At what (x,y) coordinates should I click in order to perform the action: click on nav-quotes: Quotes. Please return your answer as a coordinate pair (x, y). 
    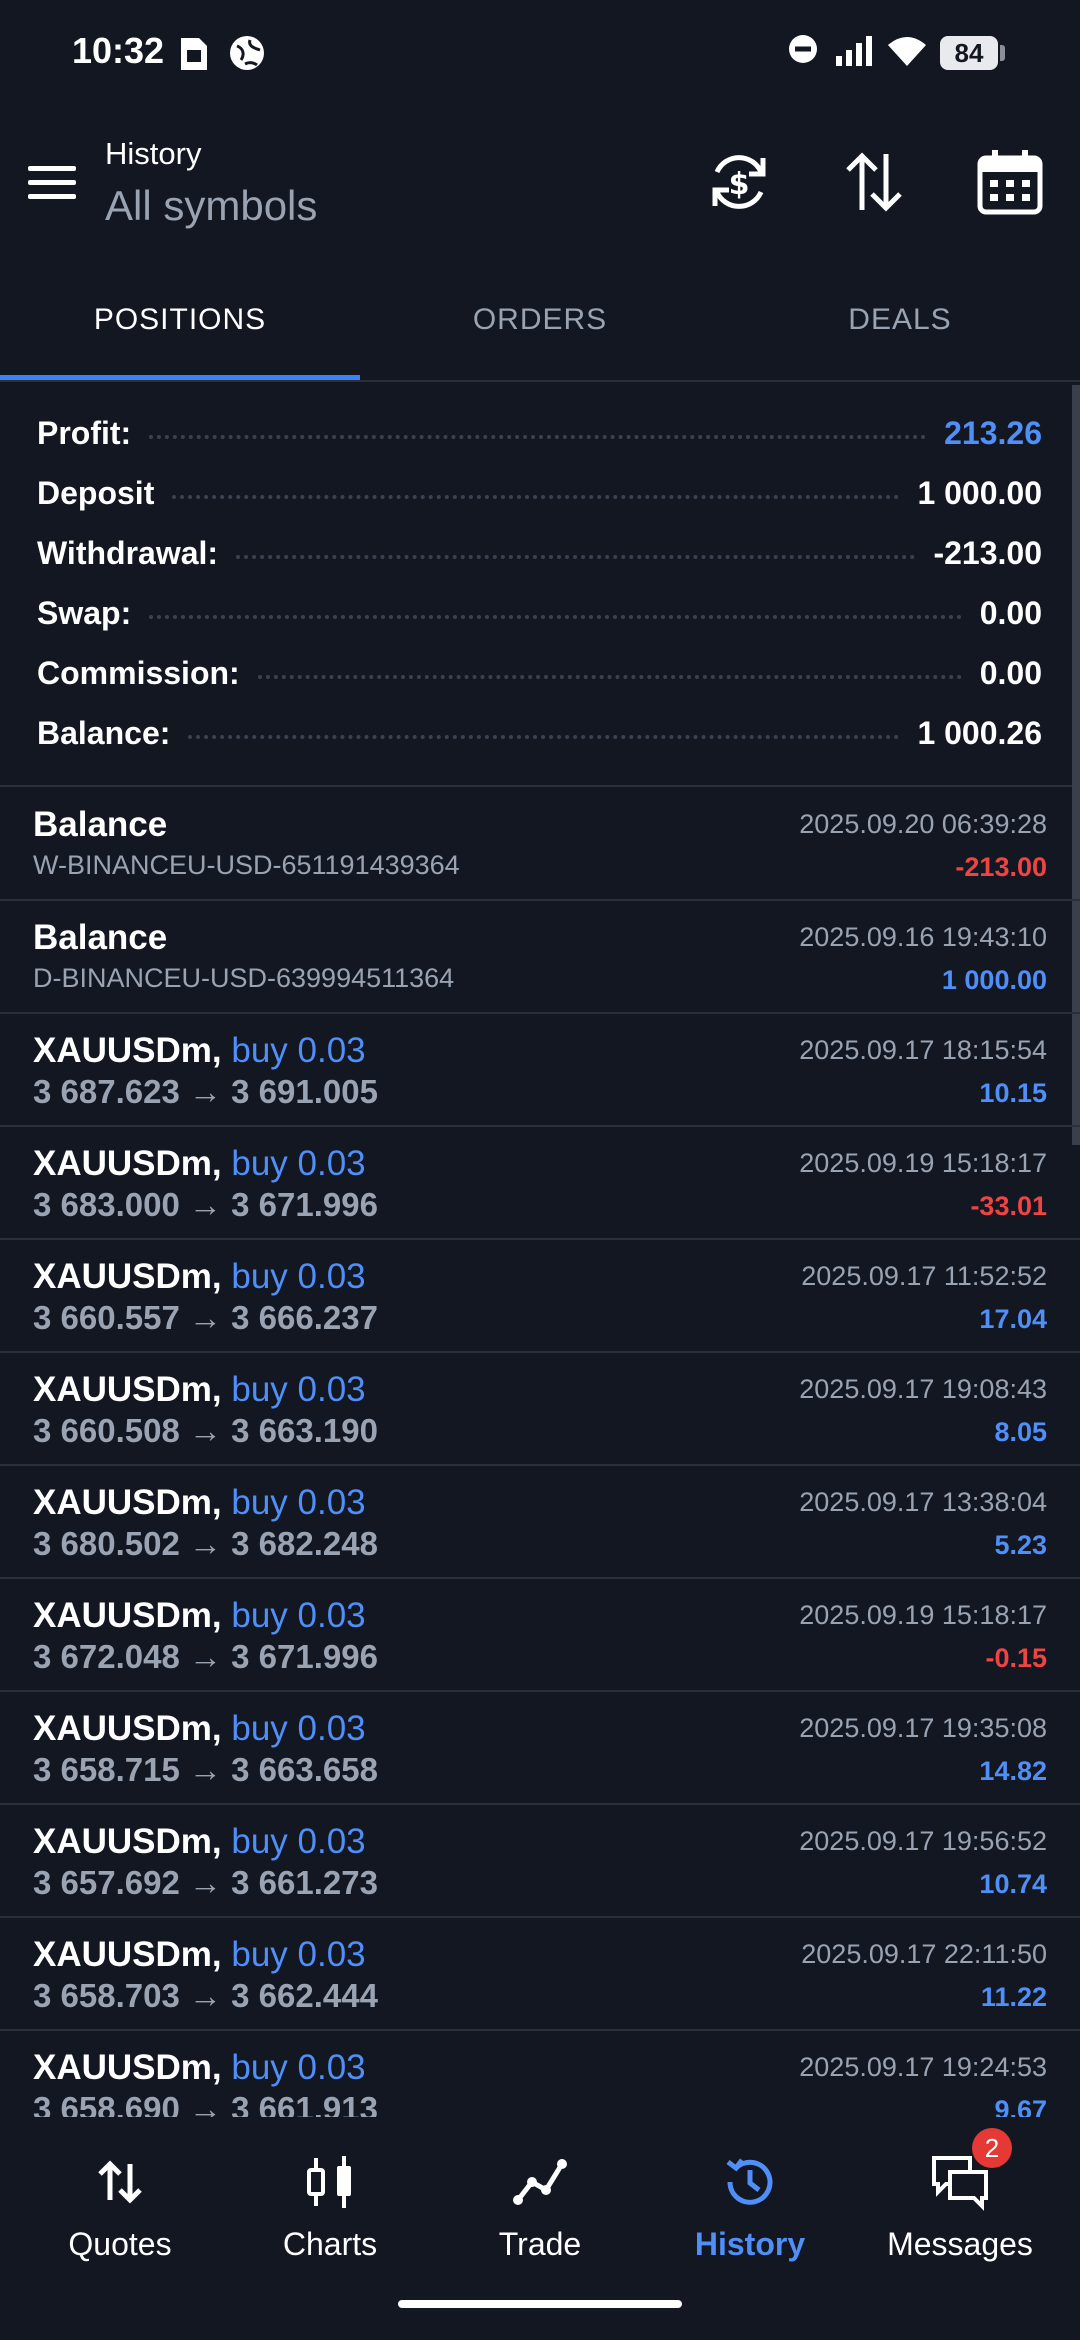
    Looking at the image, I should click on (120, 2208).